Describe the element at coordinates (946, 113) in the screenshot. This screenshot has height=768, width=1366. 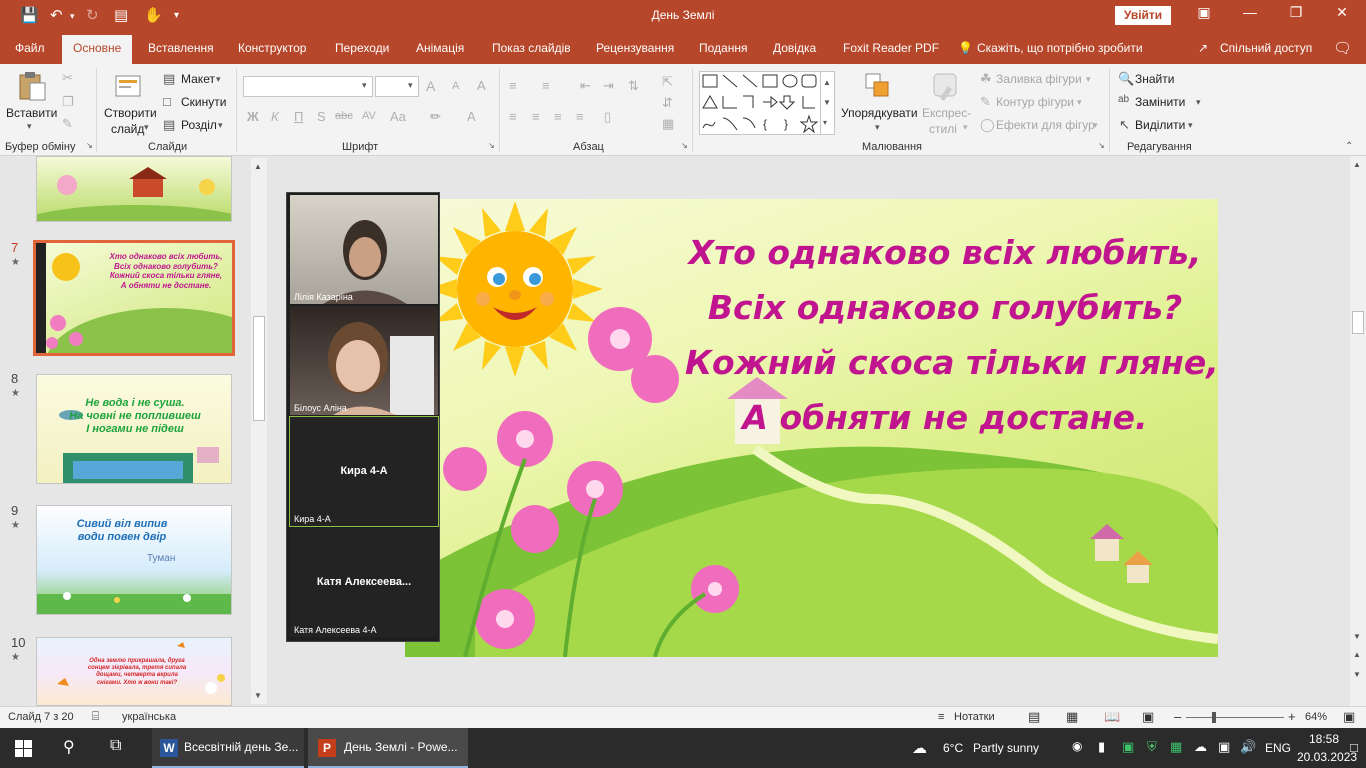
I see `quick-styles-label-1: Експрес-` at that location.